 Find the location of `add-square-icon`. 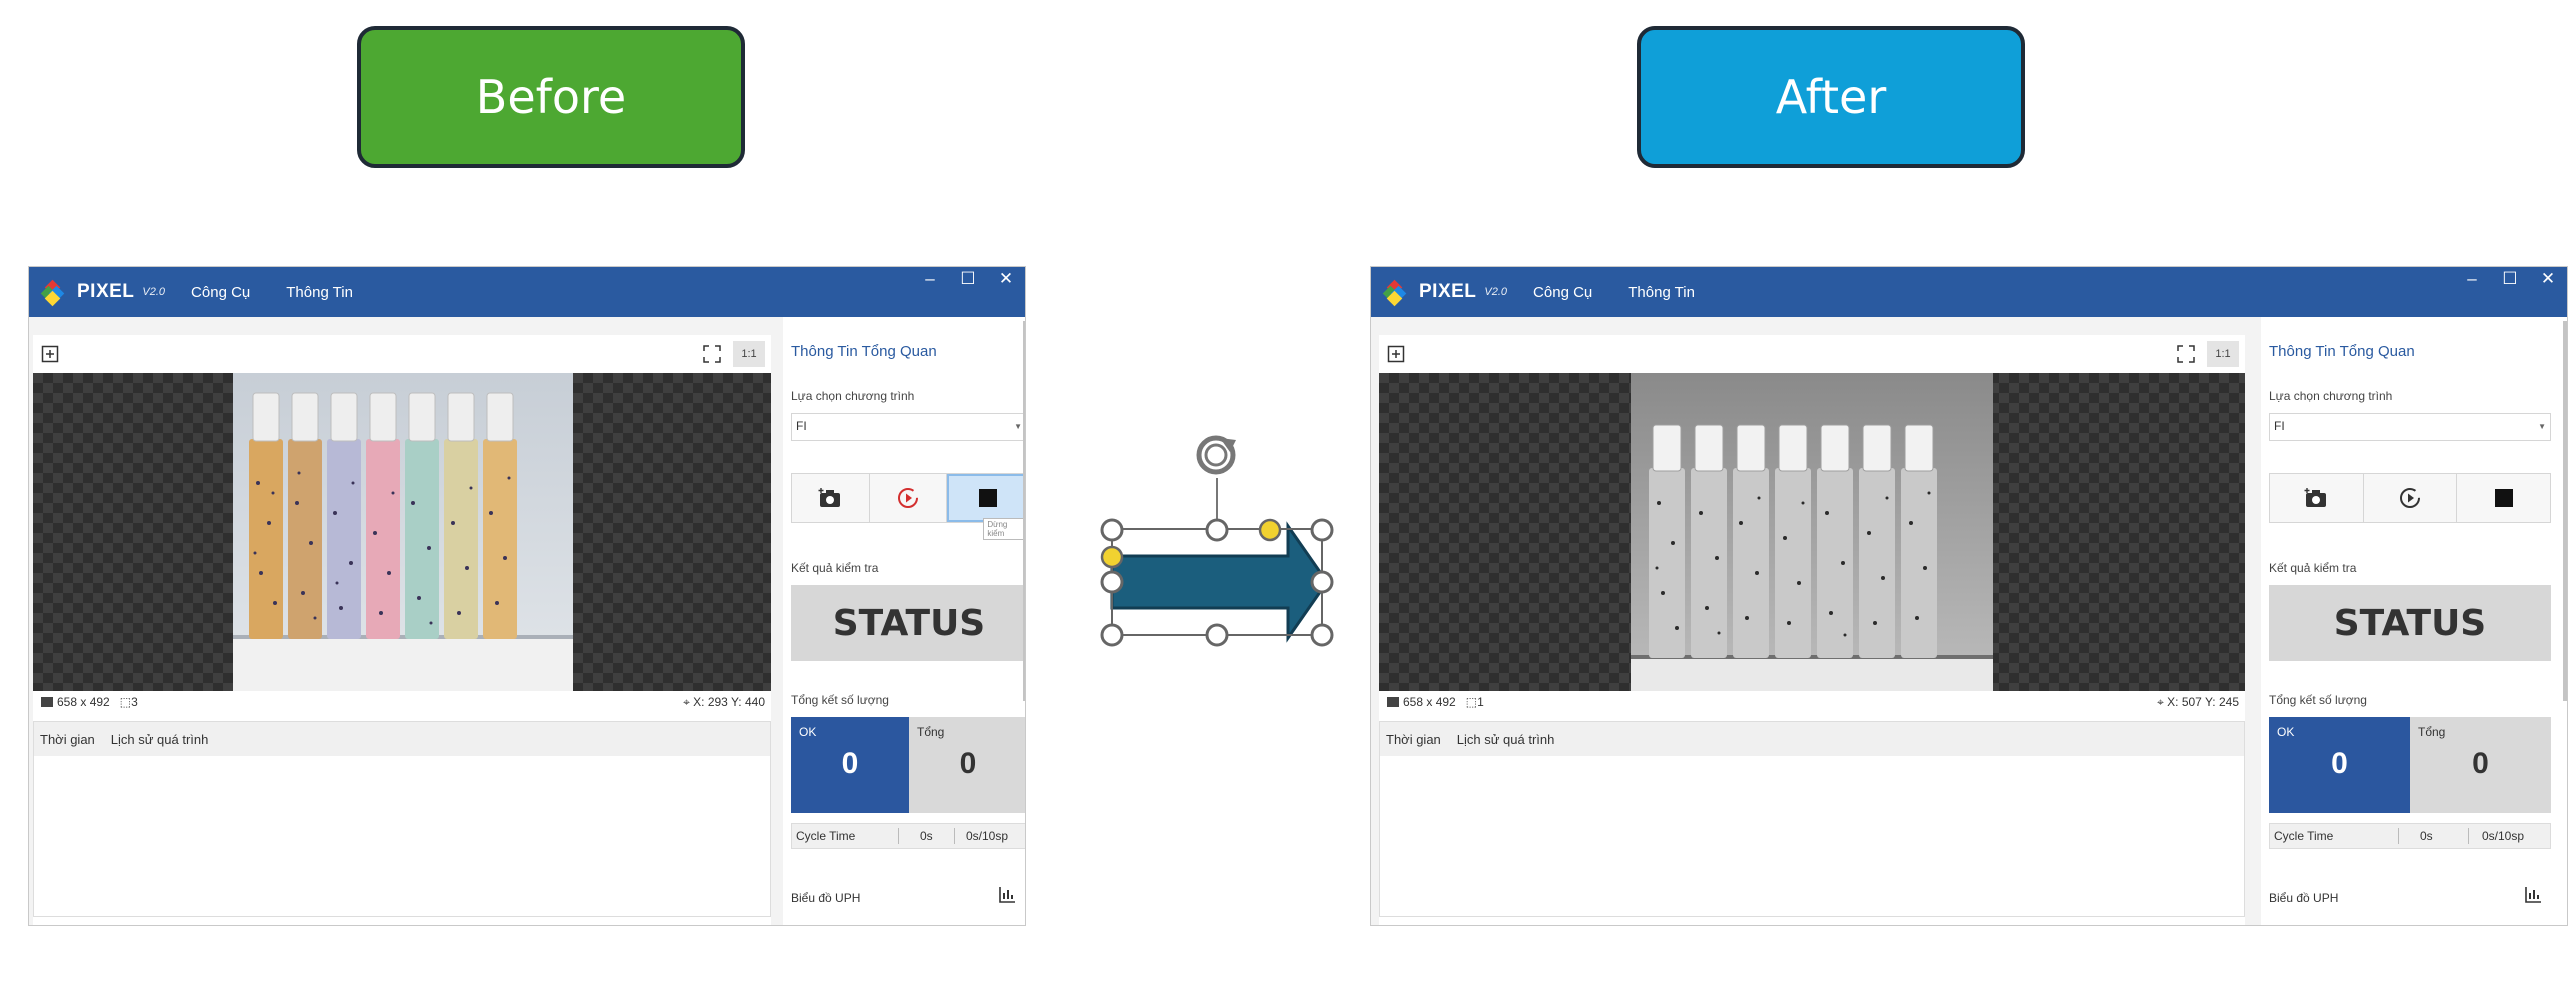

add-square-icon is located at coordinates (50, 354).